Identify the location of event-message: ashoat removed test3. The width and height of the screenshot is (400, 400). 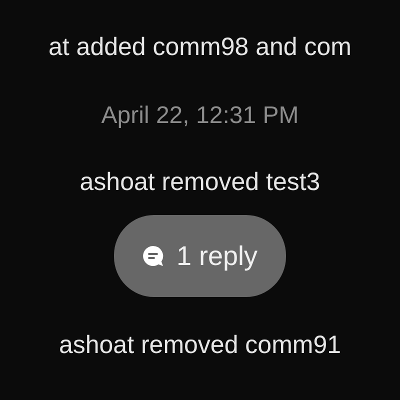
(200, 182).